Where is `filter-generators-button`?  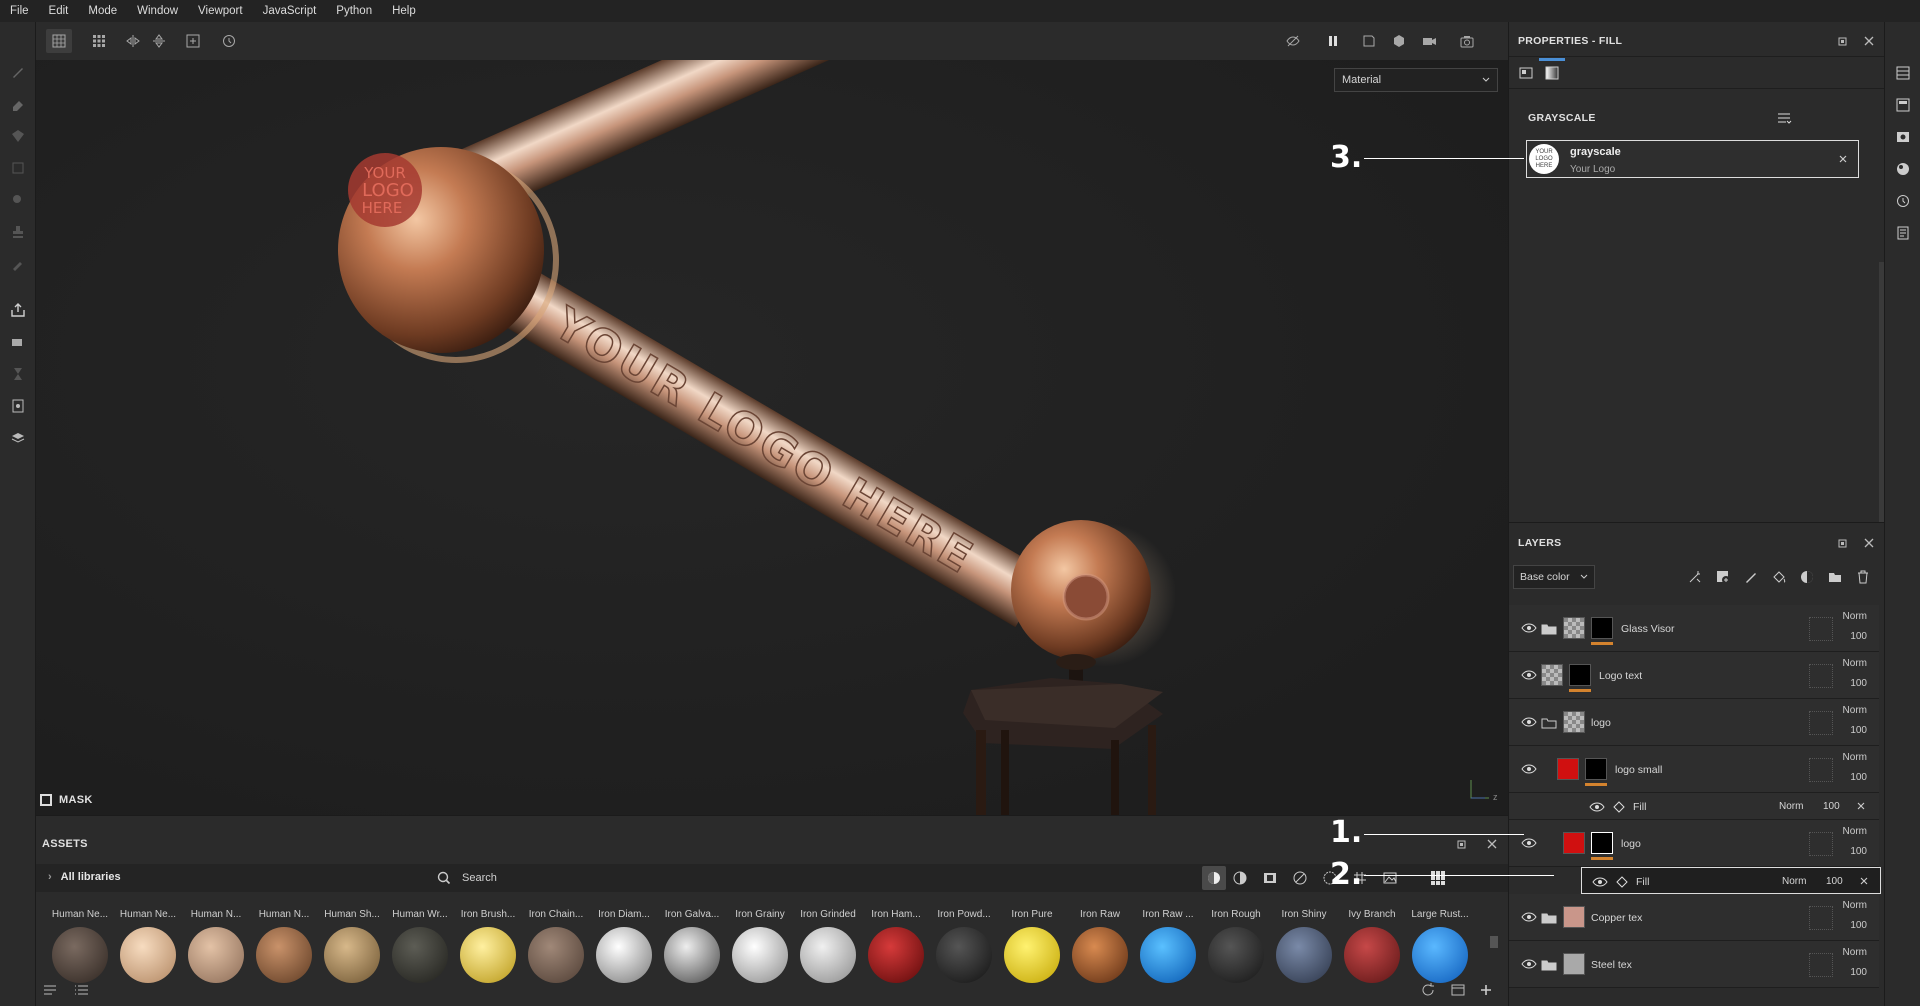
filter-generators-button is located at coordinates (1300, 879).